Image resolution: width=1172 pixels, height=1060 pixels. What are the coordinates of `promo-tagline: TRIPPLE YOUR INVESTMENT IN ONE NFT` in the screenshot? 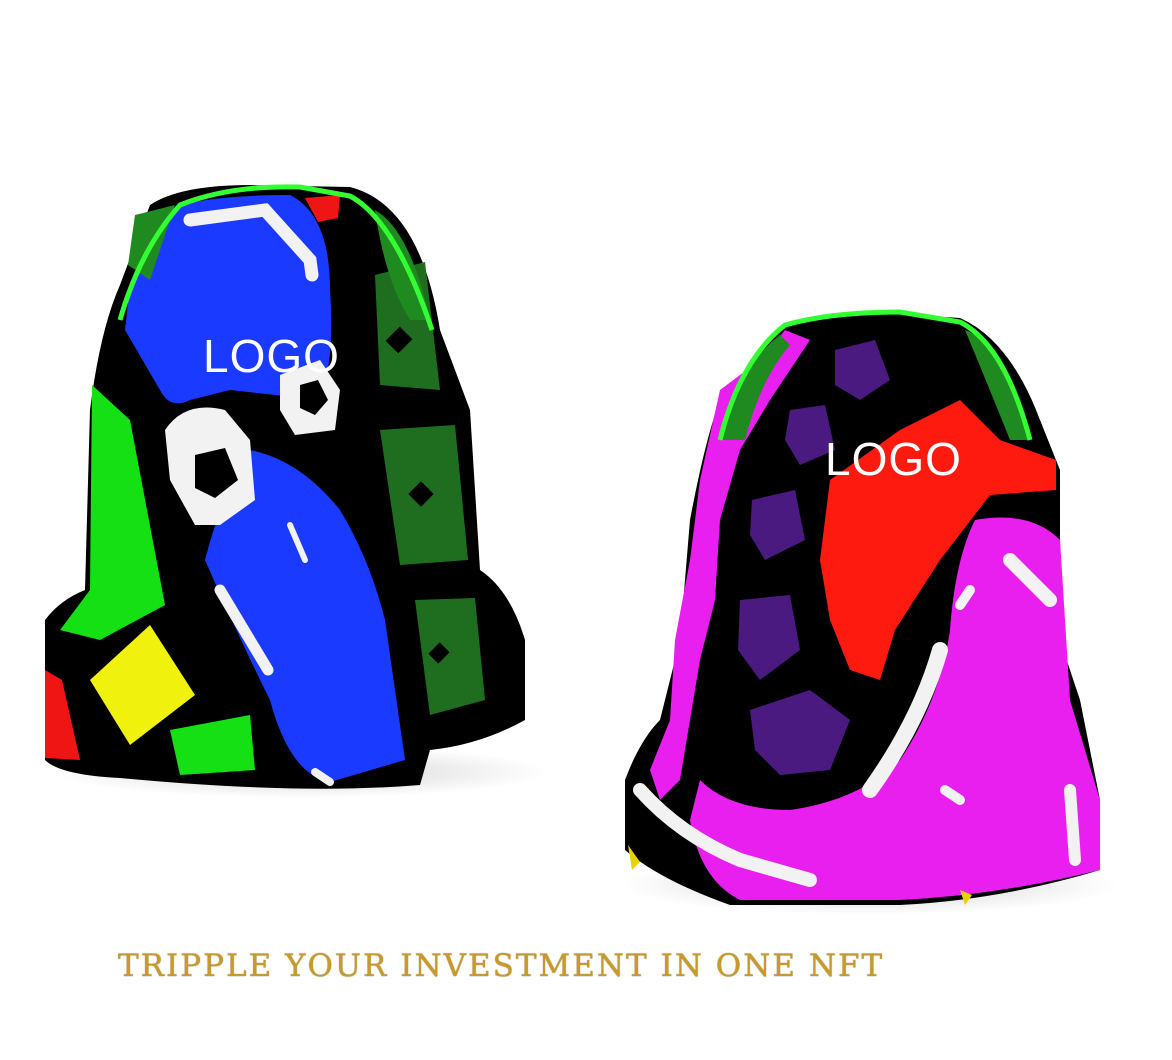 It's located at (501, 966).